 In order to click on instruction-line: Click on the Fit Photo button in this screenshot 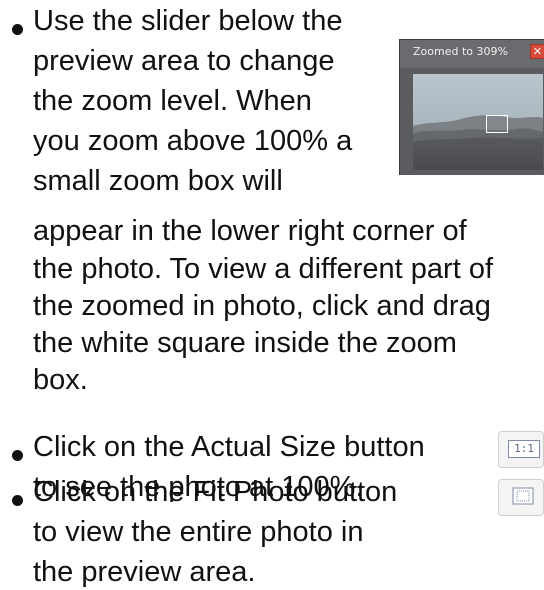, I will do `click(215, 492)`.